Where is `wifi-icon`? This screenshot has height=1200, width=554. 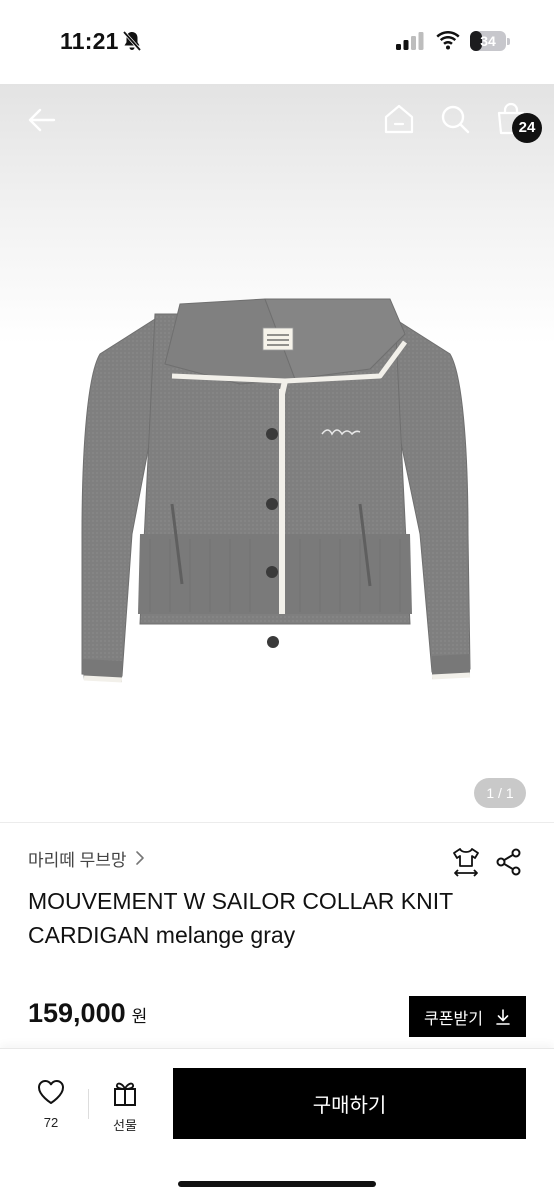
wifi-icon is located at coordinates (448, 40).